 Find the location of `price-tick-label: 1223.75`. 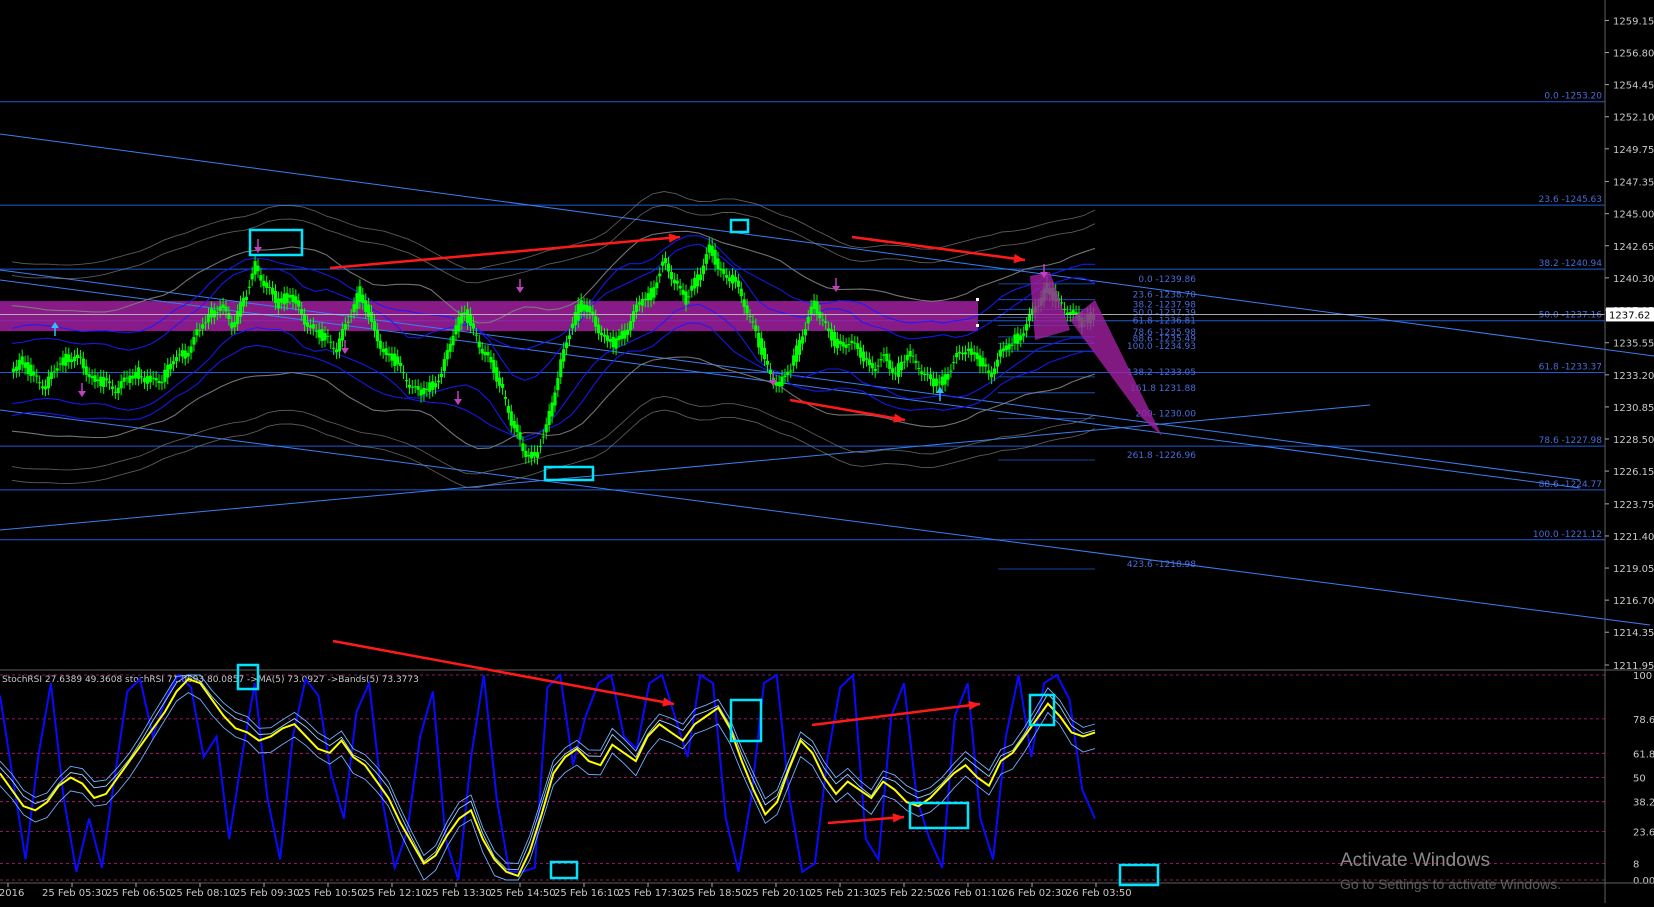

price-tick-label: 1223.75 is located at coordinates (1633, 505).